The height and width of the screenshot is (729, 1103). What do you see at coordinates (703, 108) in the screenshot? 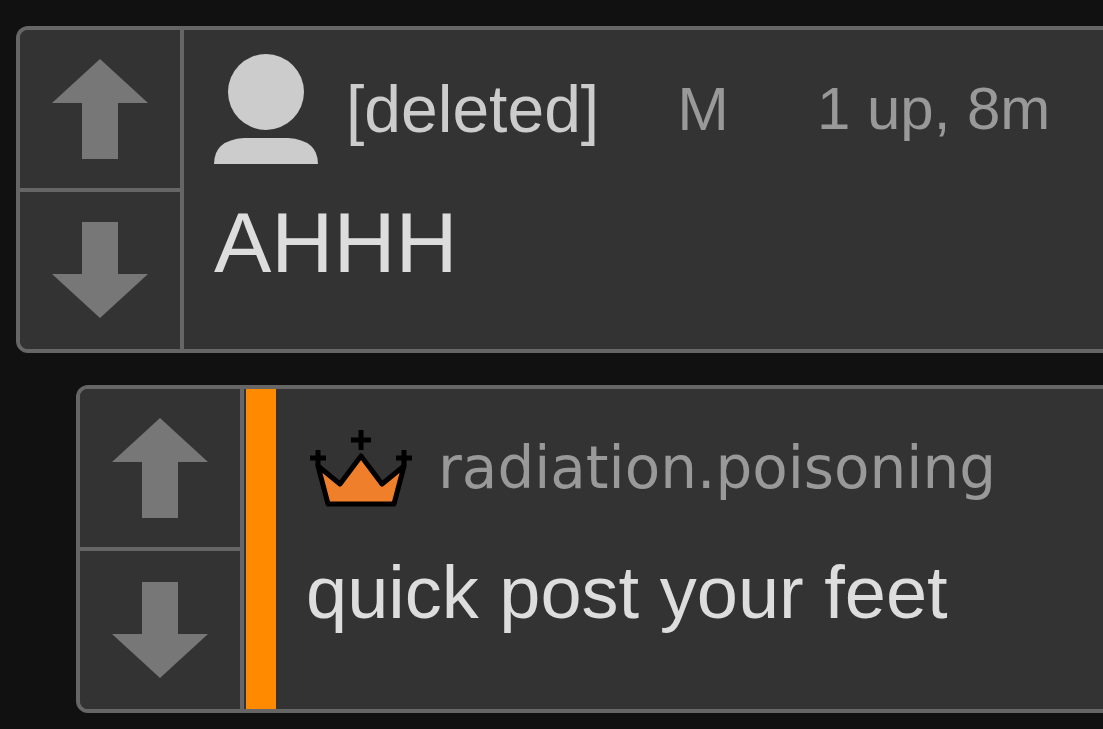
I see `gender-label: M` at bounding box center [703, 108].